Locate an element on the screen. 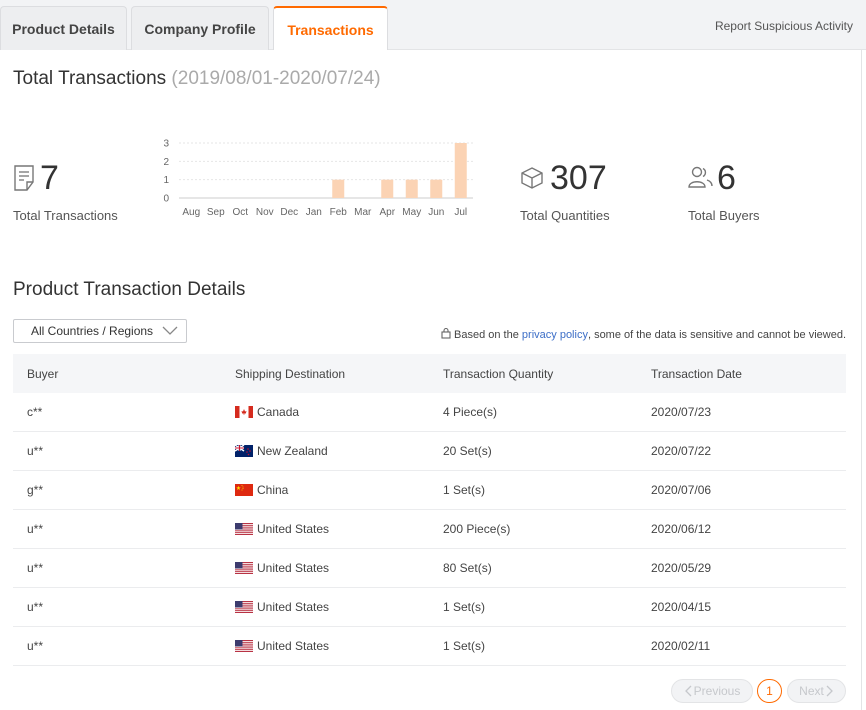  chart-x-tick-label: Oct is located at coordinates (240, 212).